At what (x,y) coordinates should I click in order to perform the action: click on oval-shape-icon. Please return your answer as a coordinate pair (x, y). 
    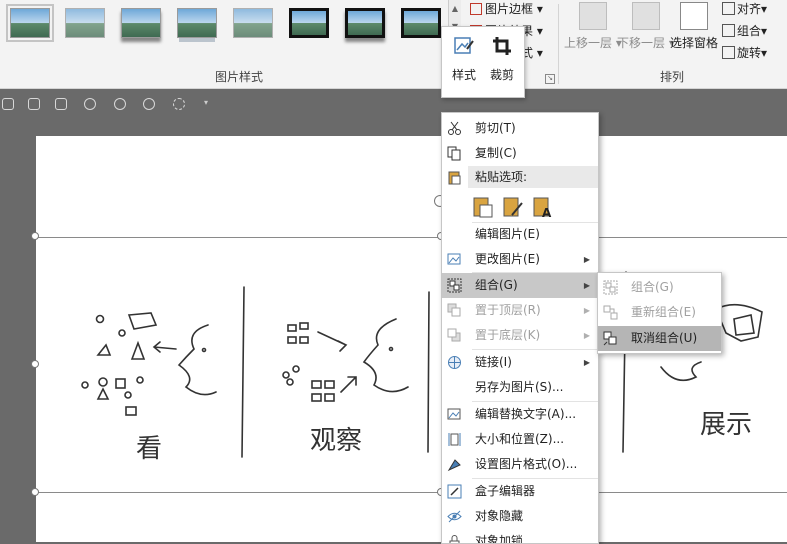
    Looking at the image, I should click on (120, 104).